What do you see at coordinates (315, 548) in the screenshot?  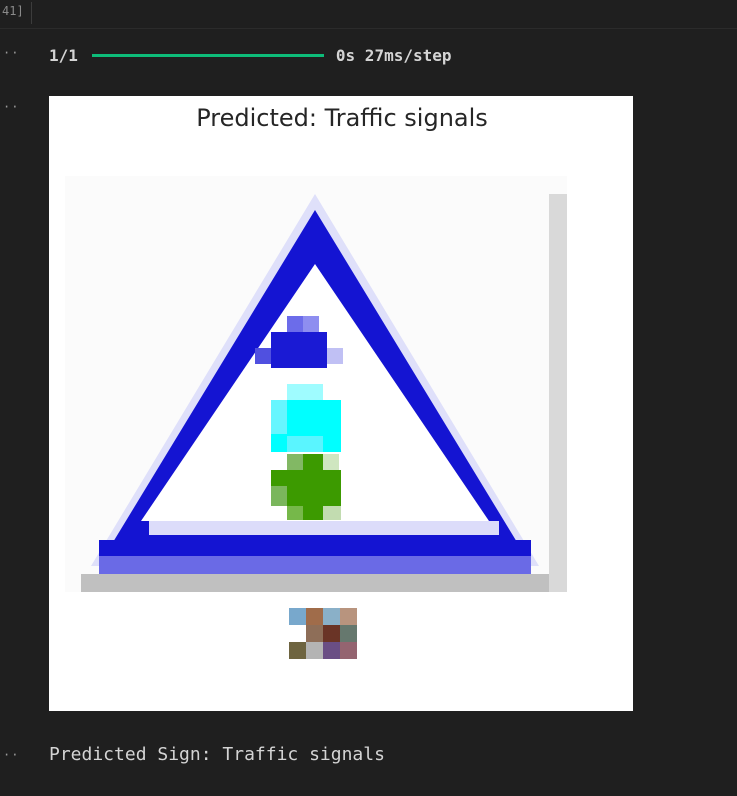 I see `triangle-base` at bounding box center [315, 548].